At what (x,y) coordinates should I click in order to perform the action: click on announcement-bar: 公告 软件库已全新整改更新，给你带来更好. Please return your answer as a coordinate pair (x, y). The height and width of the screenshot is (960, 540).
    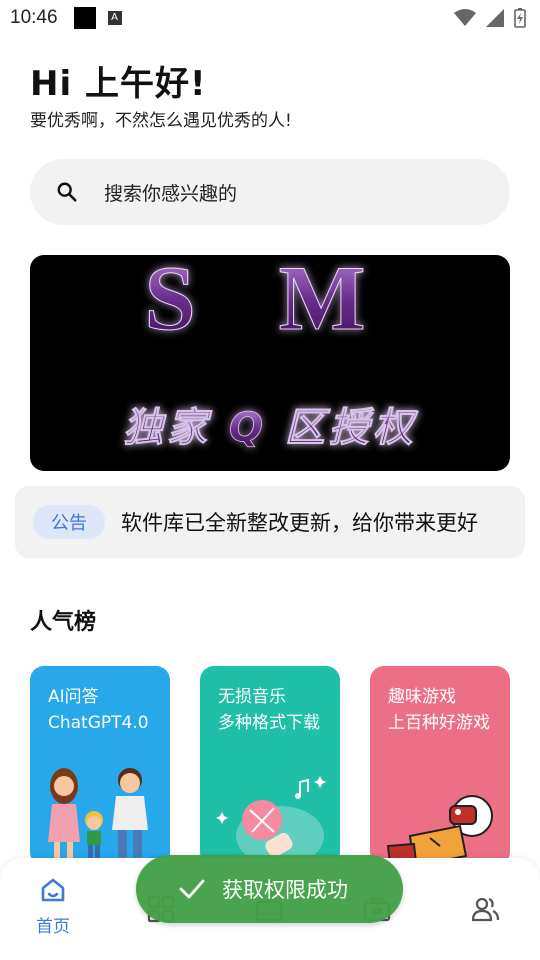
    Looking at the image, I should click on (270, 522).